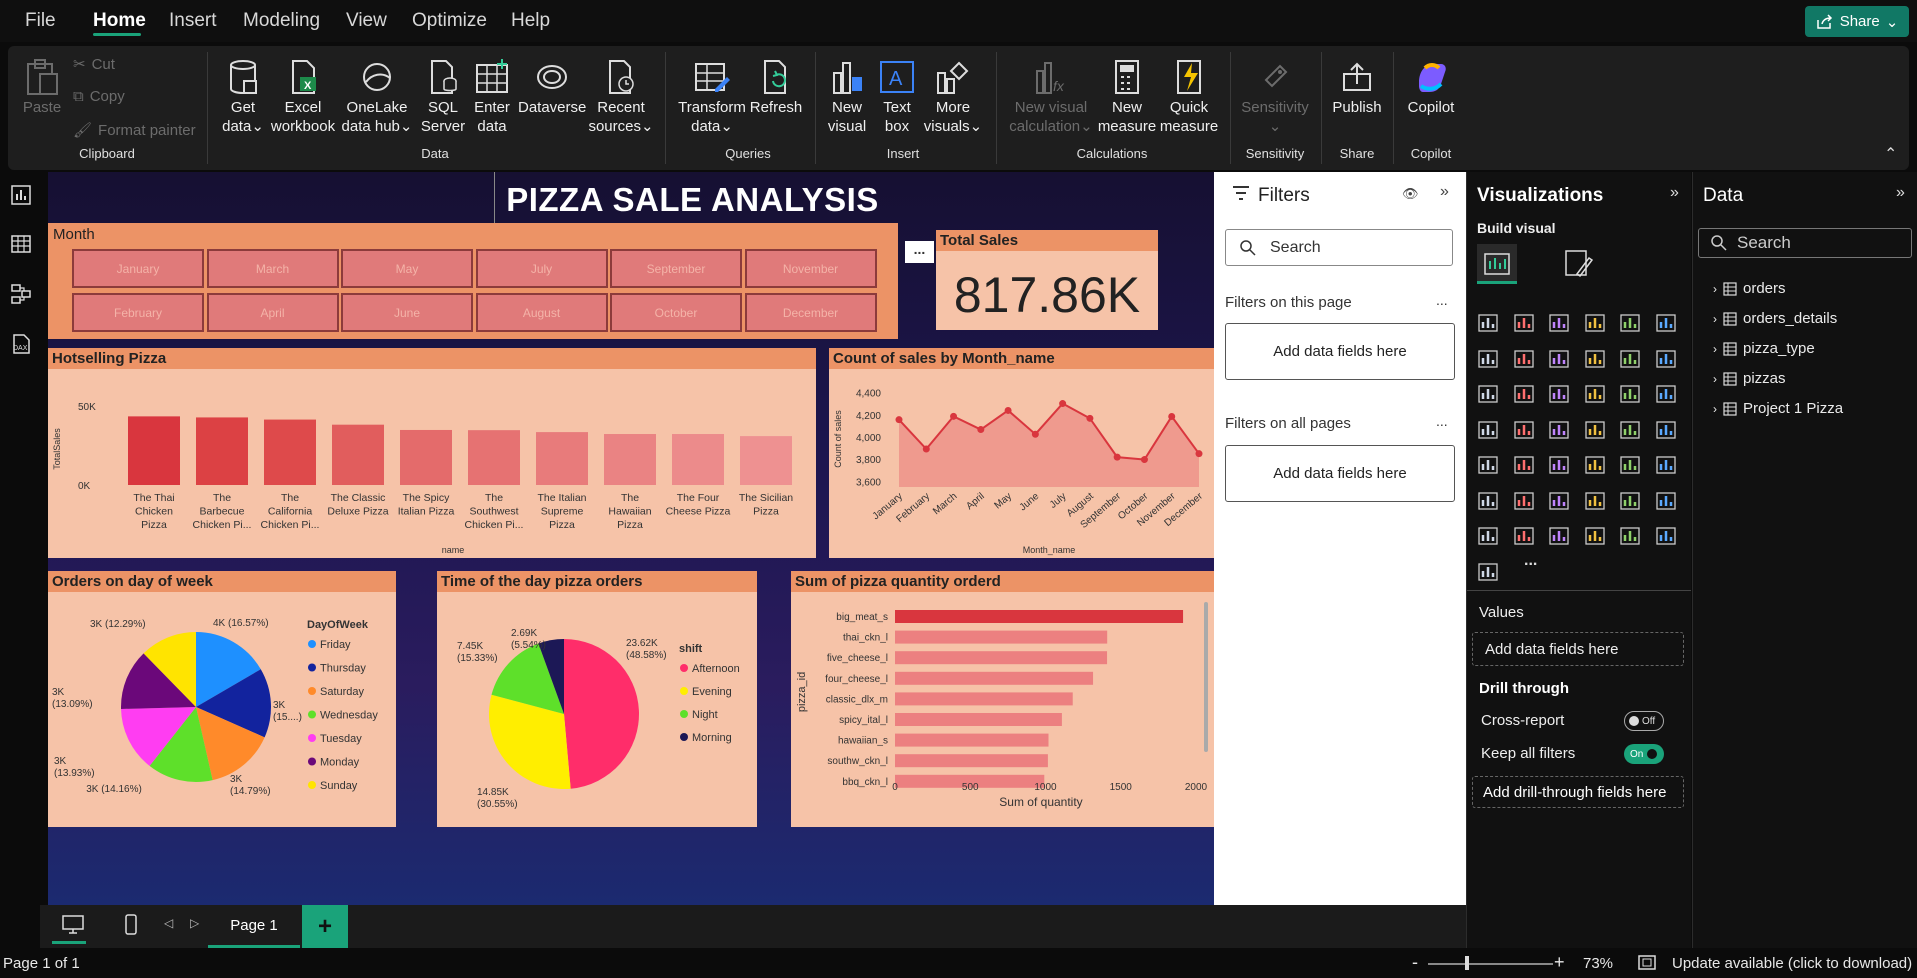 The height and width of the screenshot is (978, 1917). I want to click on menu-view: View, so click(366, 21).